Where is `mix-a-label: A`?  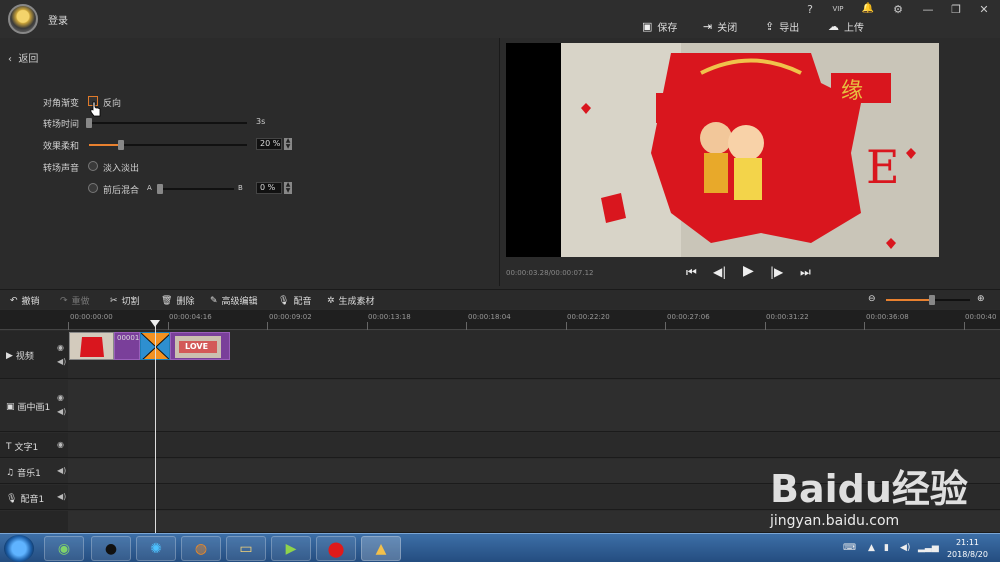 mix-a-label: A is located at coordinates (149, 188).